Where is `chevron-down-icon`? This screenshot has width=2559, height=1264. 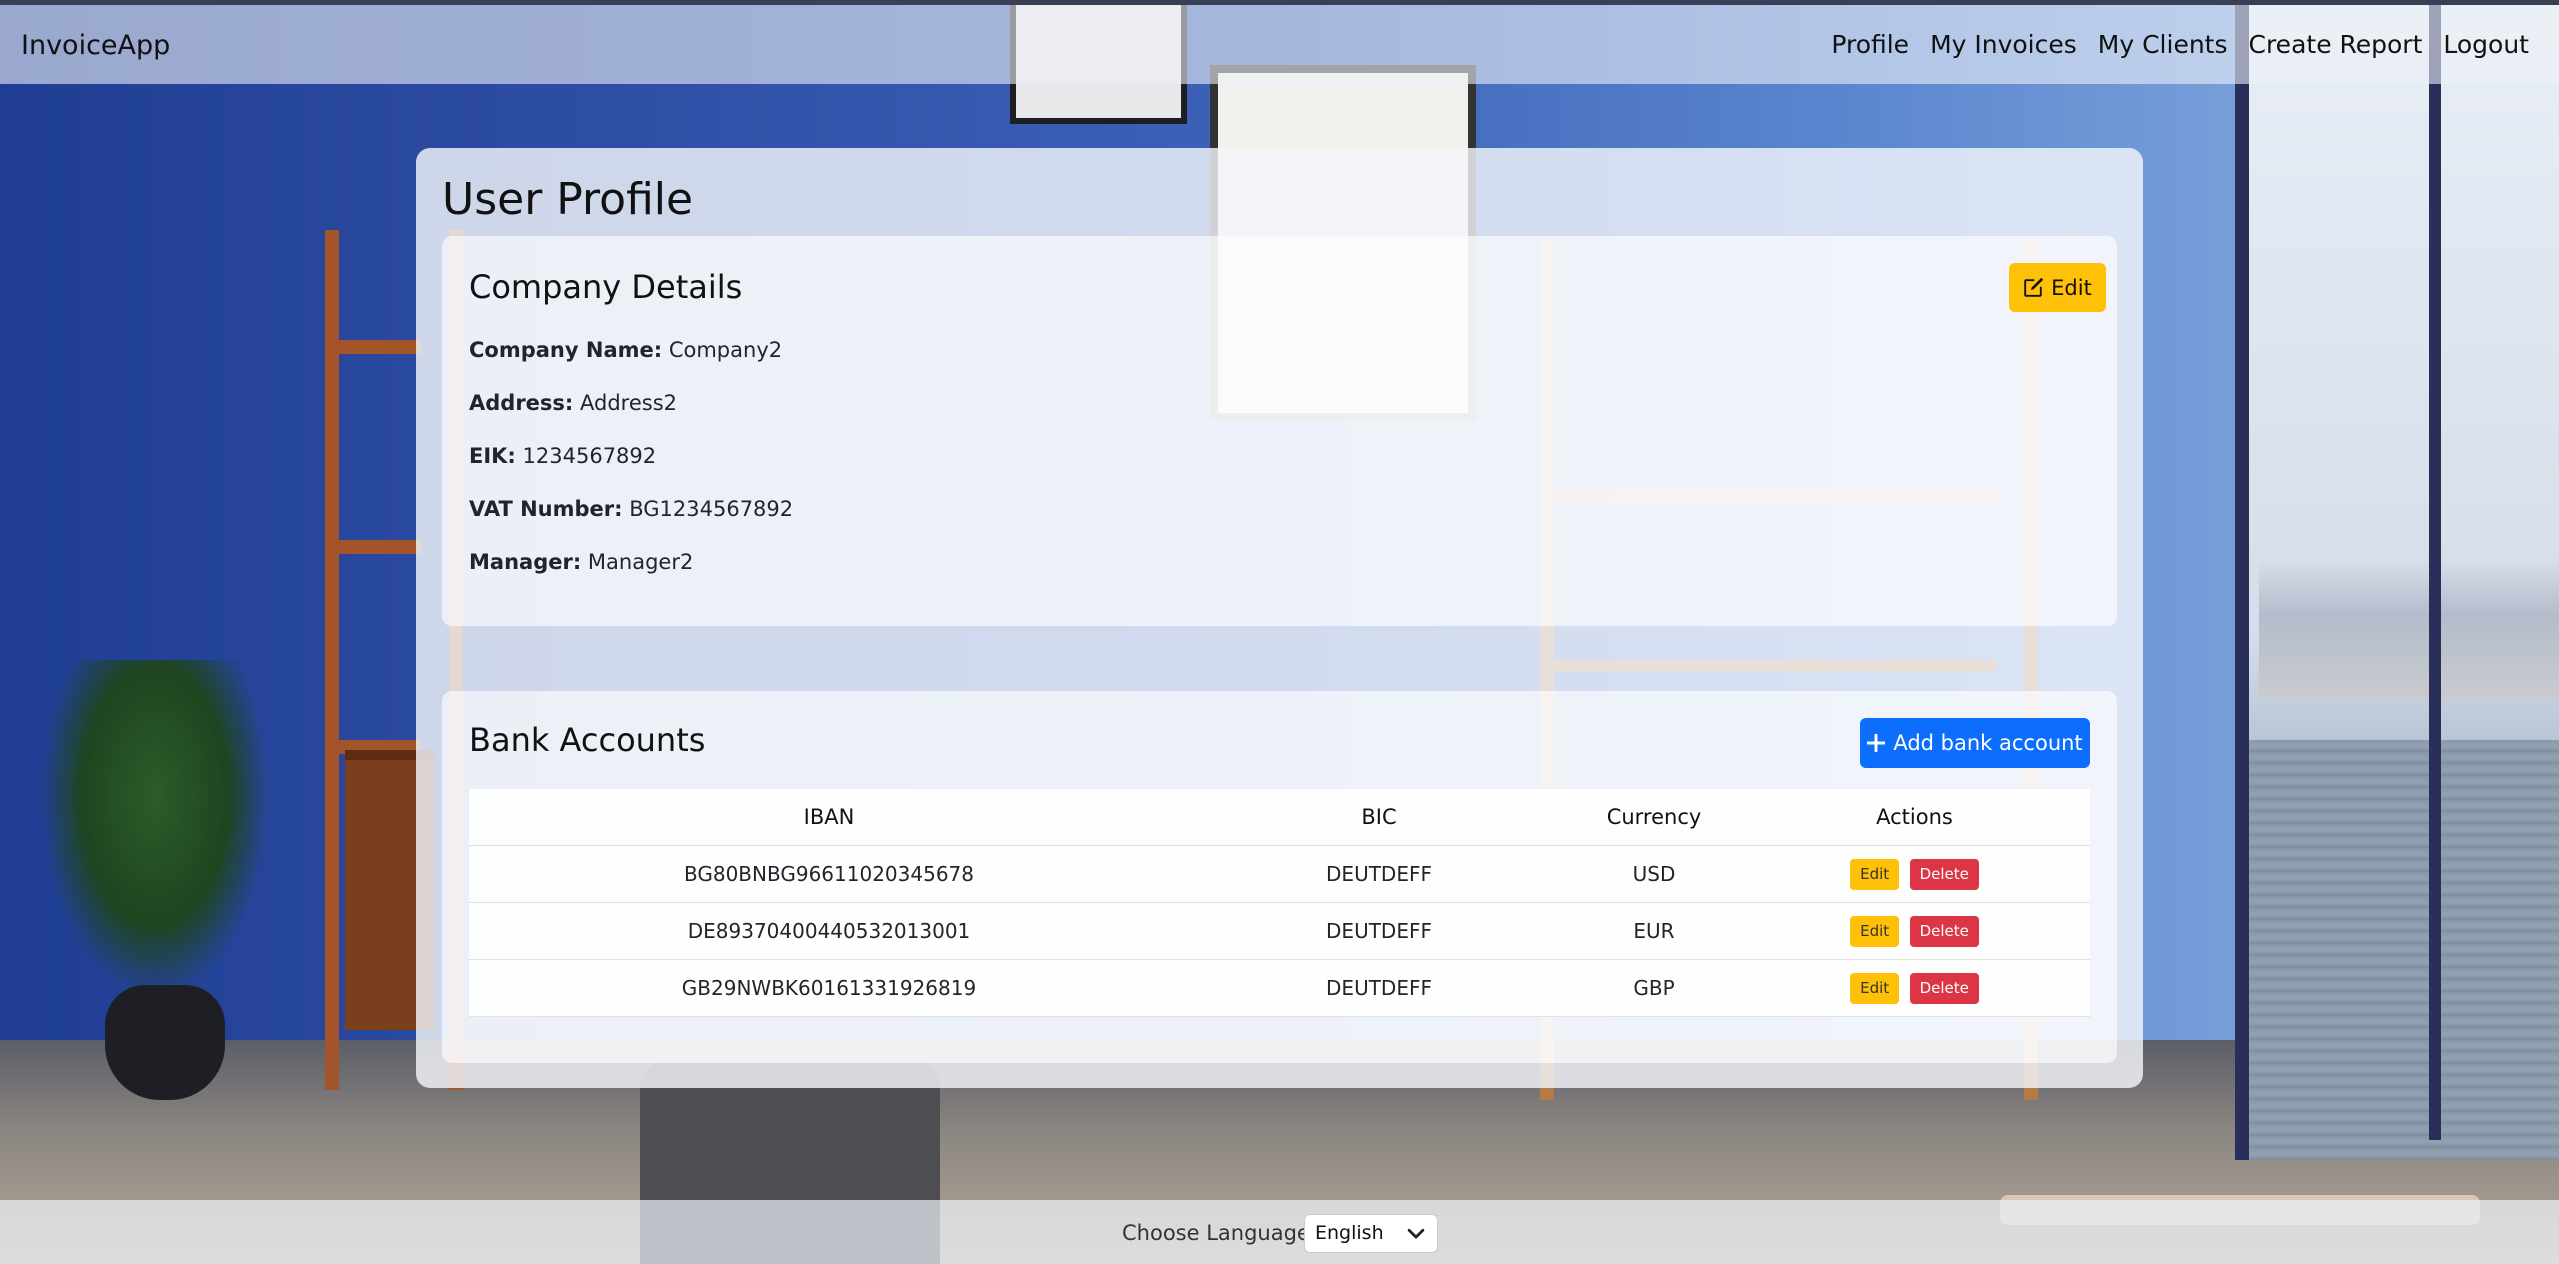
chevron-down-icon is located at coordinates (1416, 1233).